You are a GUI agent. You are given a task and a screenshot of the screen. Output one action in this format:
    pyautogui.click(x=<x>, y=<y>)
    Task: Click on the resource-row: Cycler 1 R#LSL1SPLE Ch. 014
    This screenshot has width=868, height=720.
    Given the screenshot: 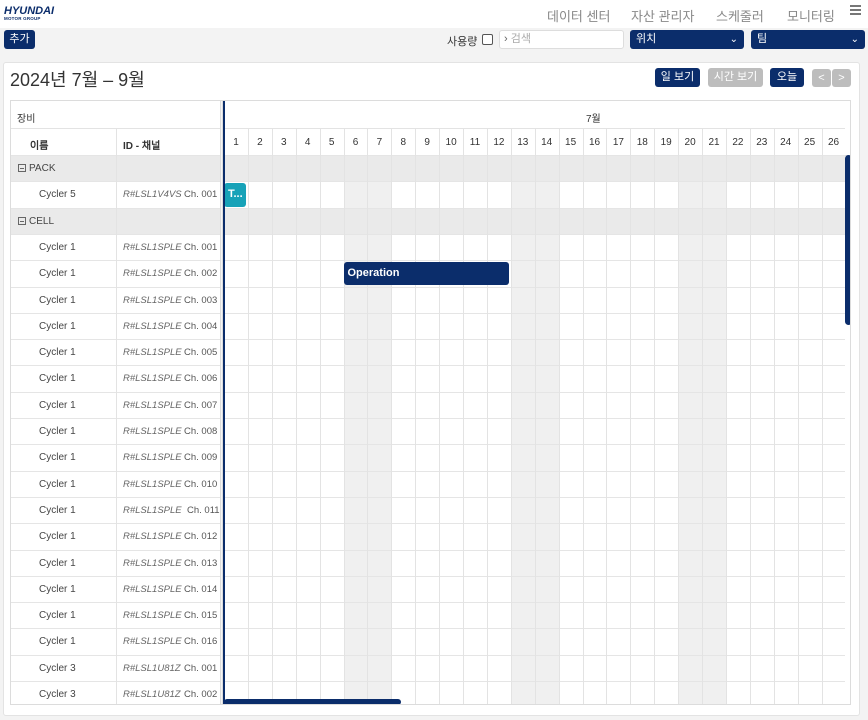 What is the action you would take?
    pyautogui.click(x=428, y=588)
    